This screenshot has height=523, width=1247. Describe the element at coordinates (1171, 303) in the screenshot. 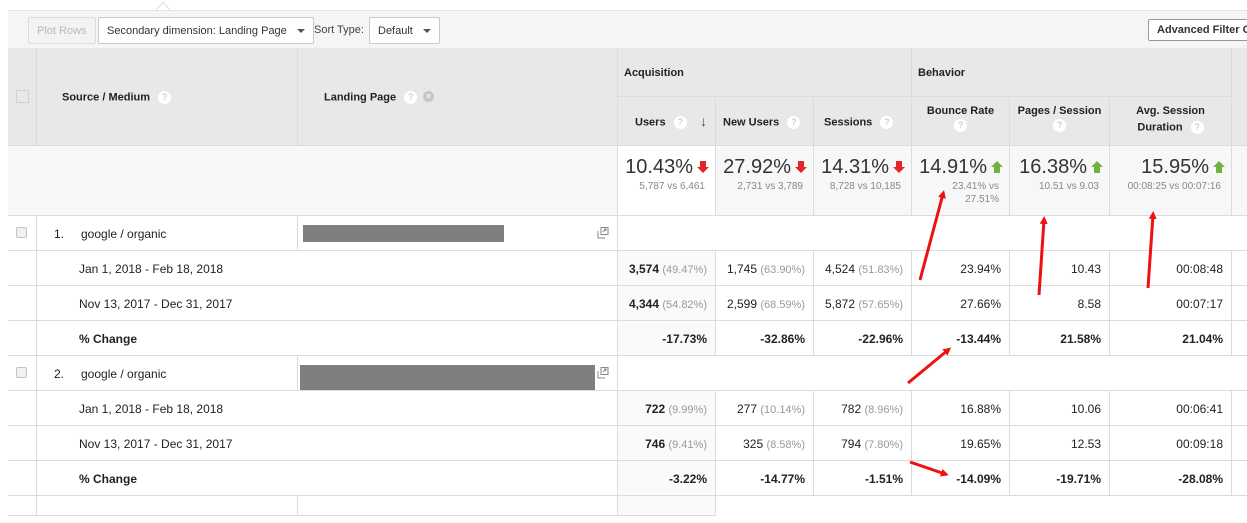

I see `period-avg-duration: 00:07:17` at that location.